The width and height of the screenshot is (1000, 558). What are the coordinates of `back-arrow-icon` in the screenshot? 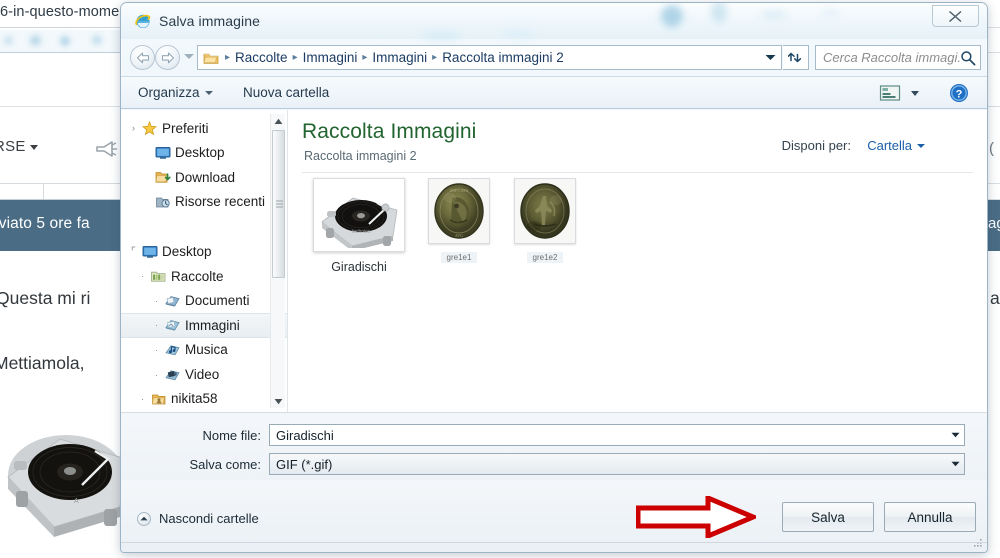 It's located at (142, 57).